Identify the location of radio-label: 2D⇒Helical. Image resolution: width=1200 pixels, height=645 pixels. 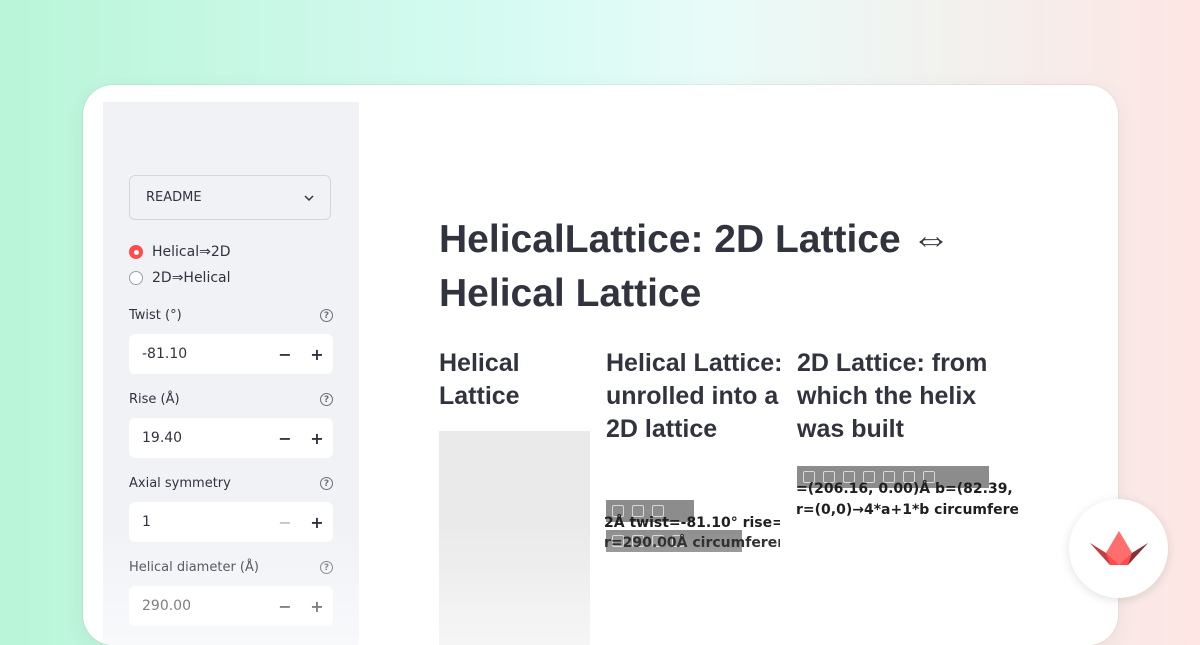
(191, 278).